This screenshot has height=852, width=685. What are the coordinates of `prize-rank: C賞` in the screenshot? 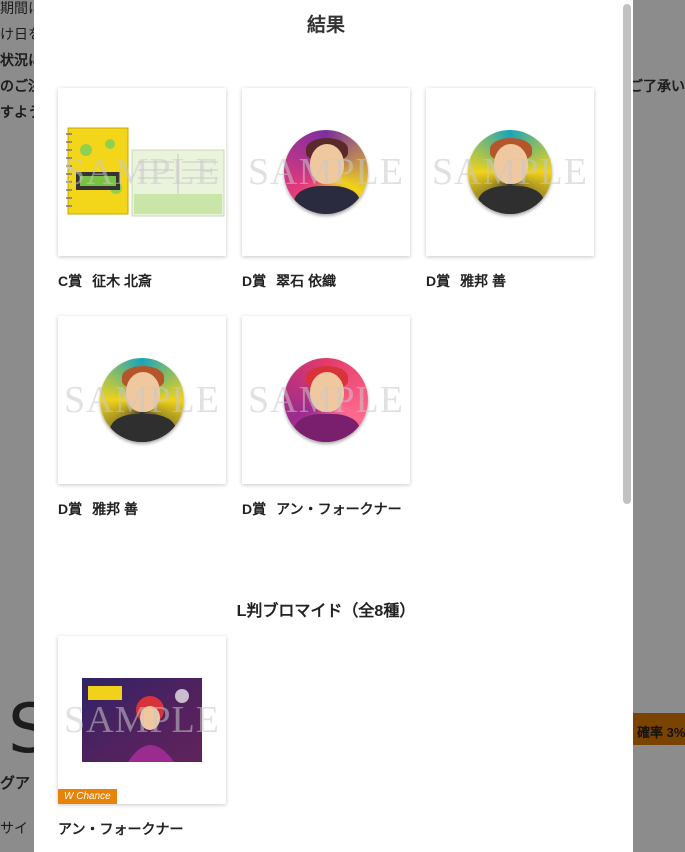 It's located at (70, 281).